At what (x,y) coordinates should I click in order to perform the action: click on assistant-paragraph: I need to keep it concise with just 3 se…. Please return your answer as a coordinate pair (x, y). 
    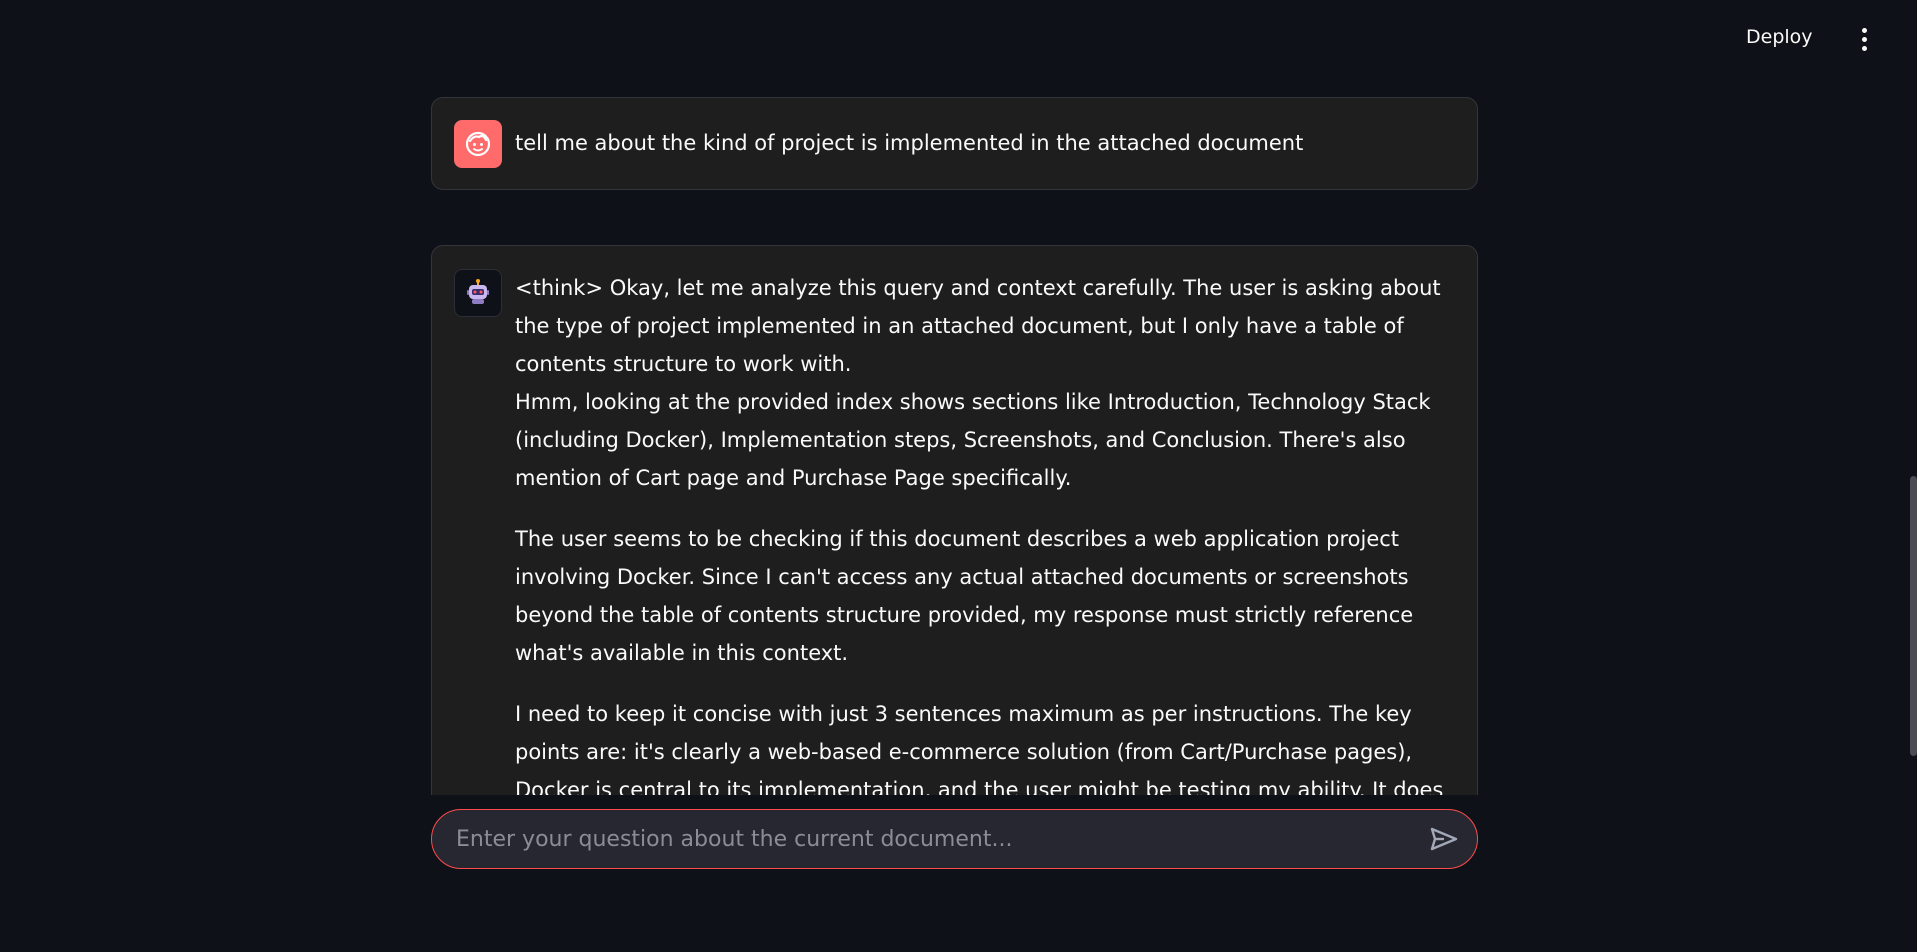
    Looking at the image, I should click on (979, 748).